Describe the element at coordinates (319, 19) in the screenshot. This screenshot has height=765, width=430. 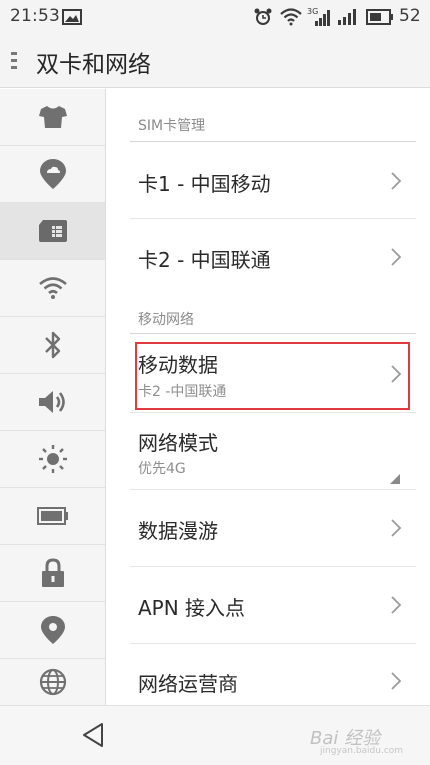
I see `signal-4g-icon: 3G` at that location.